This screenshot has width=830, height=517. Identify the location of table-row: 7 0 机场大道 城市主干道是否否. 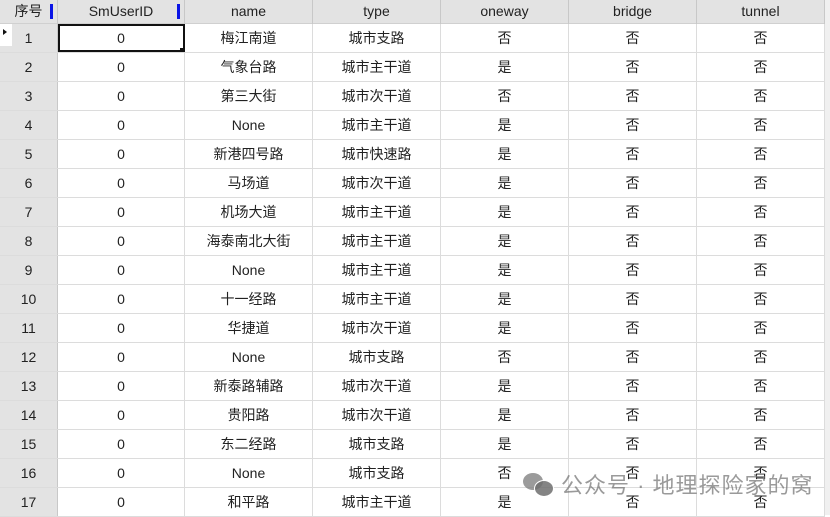
(412, 212).